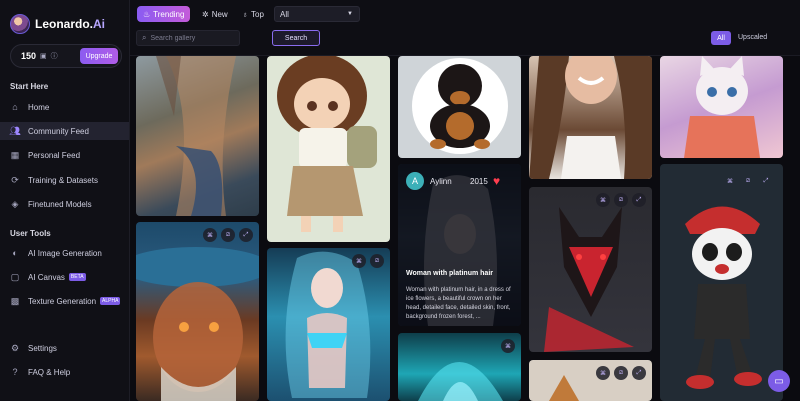 The image size is (800, 401). I want to click on people-icon: 👥︎, so click(15, 130).